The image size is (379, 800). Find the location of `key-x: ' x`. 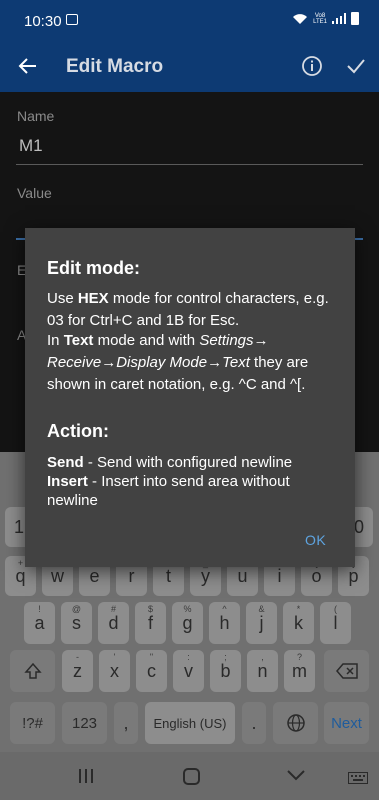

key-x: ' x is located at coordinates (114, 671).